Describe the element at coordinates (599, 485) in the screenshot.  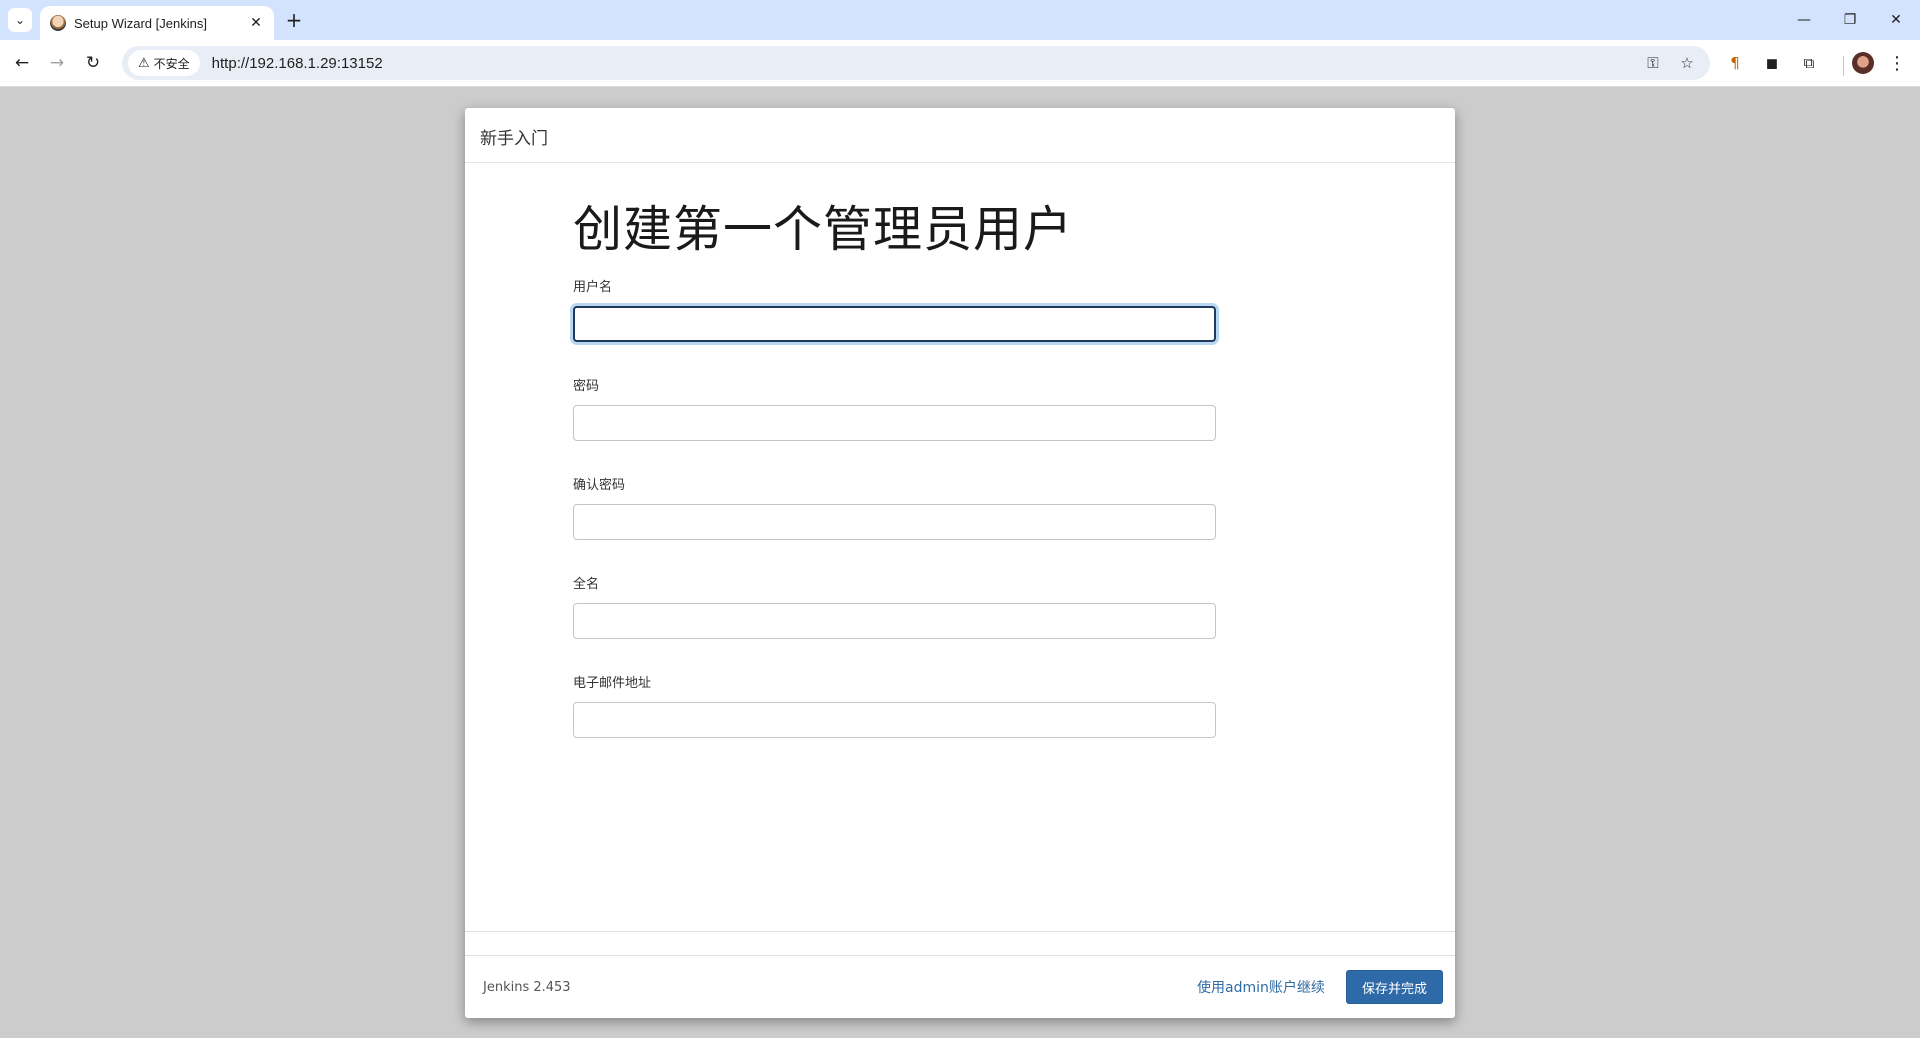
I see `confirm-password-label: 确认密码` at that location.